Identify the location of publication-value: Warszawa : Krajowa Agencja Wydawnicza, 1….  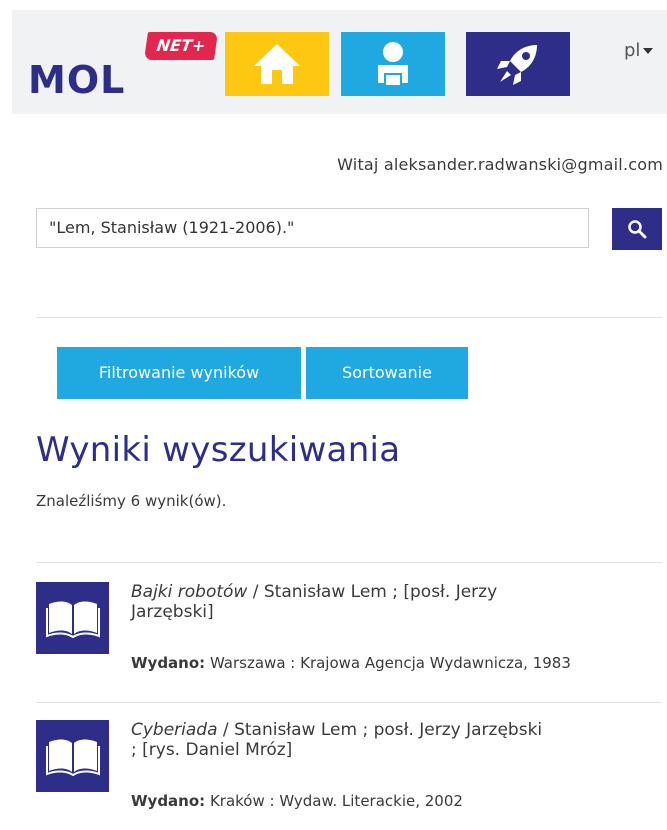
(388, 663).